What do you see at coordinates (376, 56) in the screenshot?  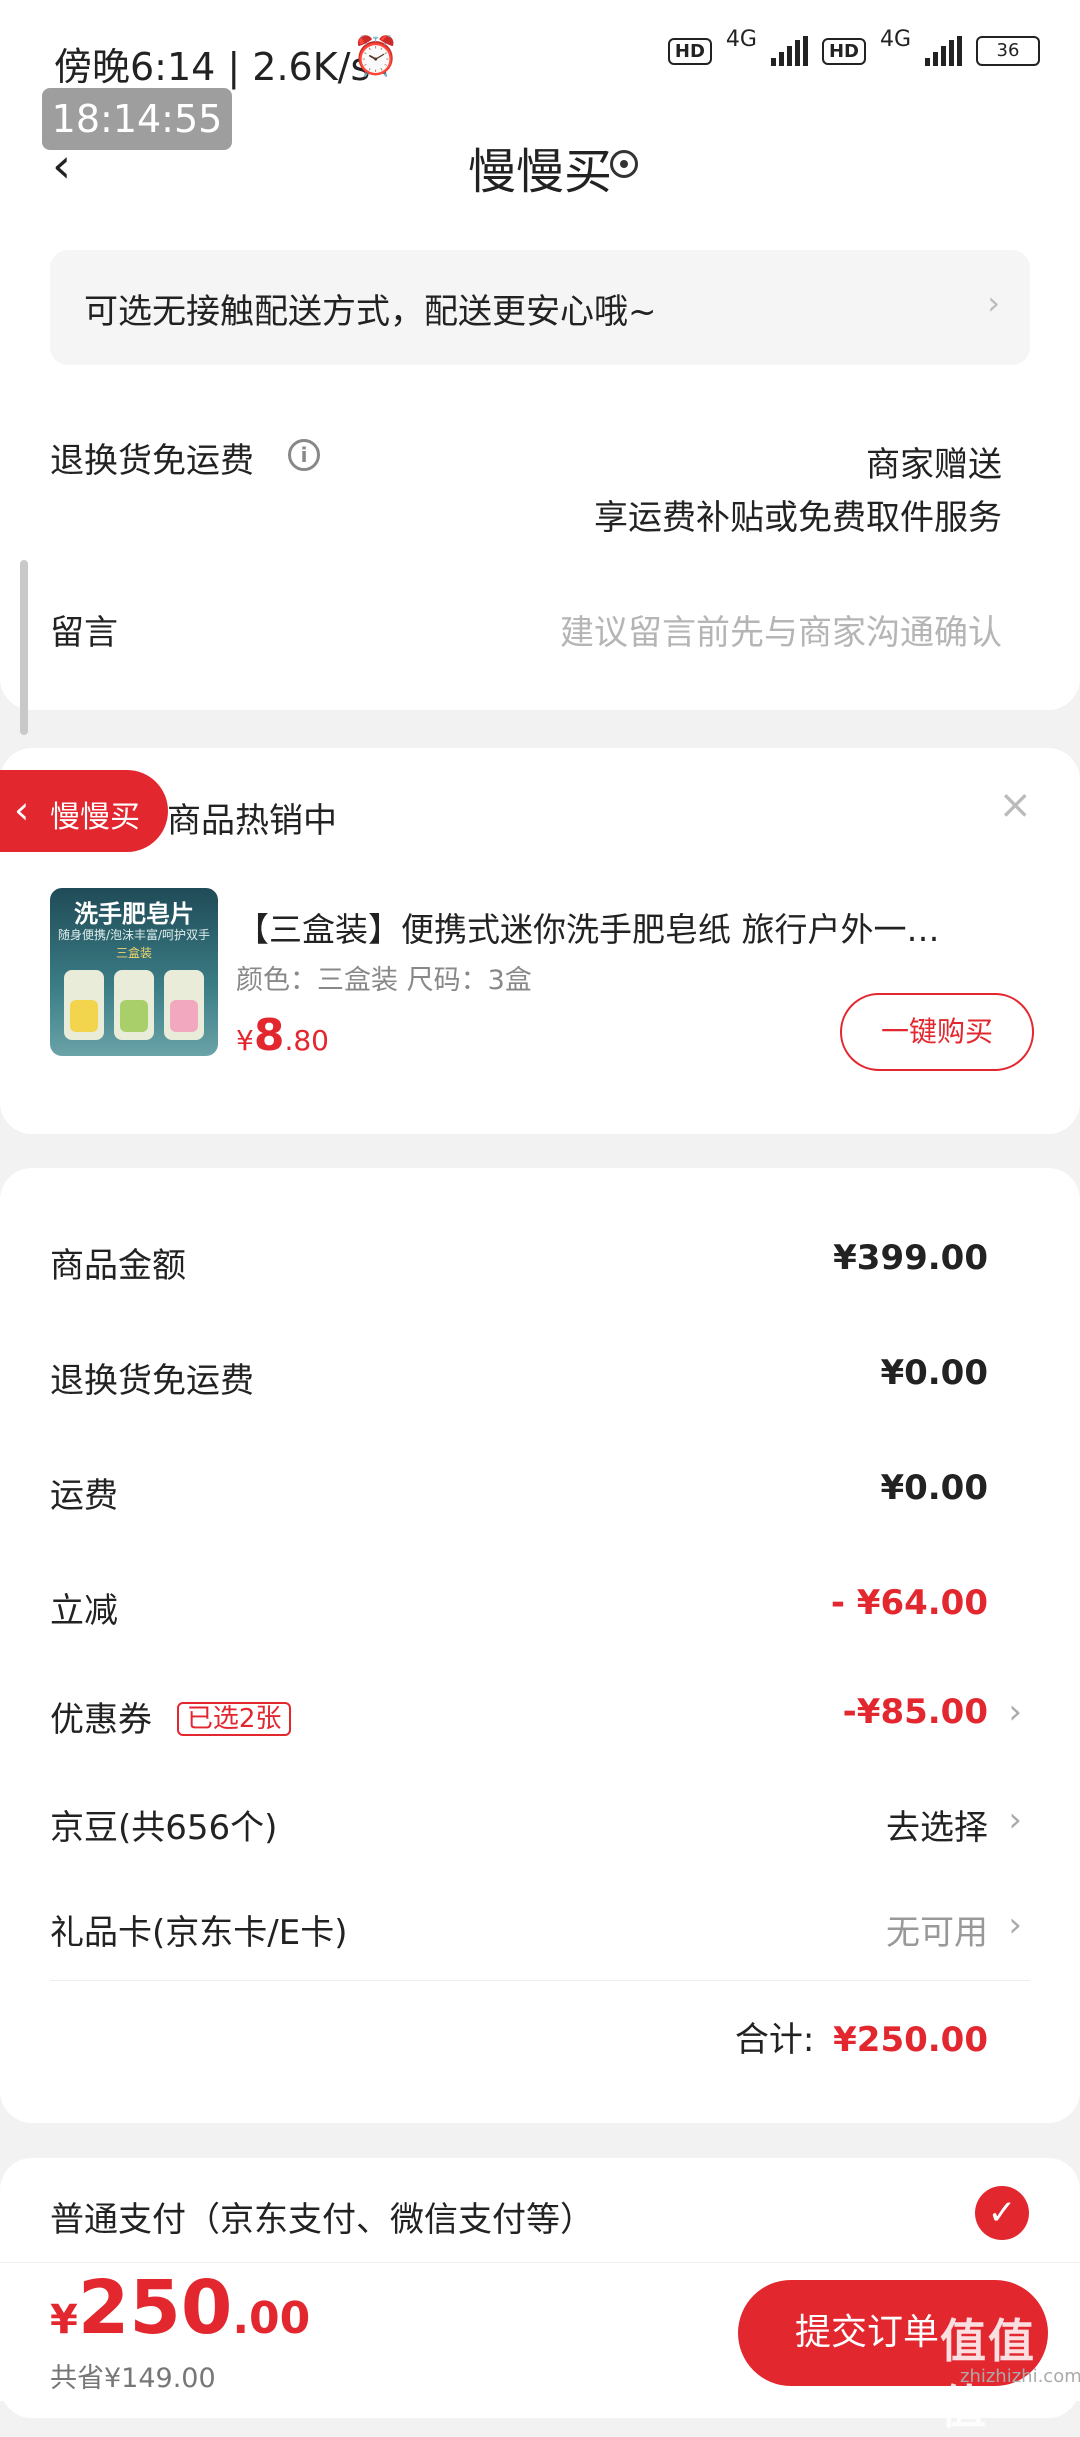 I see `alarm-icon: ⏰` at bounding box center [376, 56].